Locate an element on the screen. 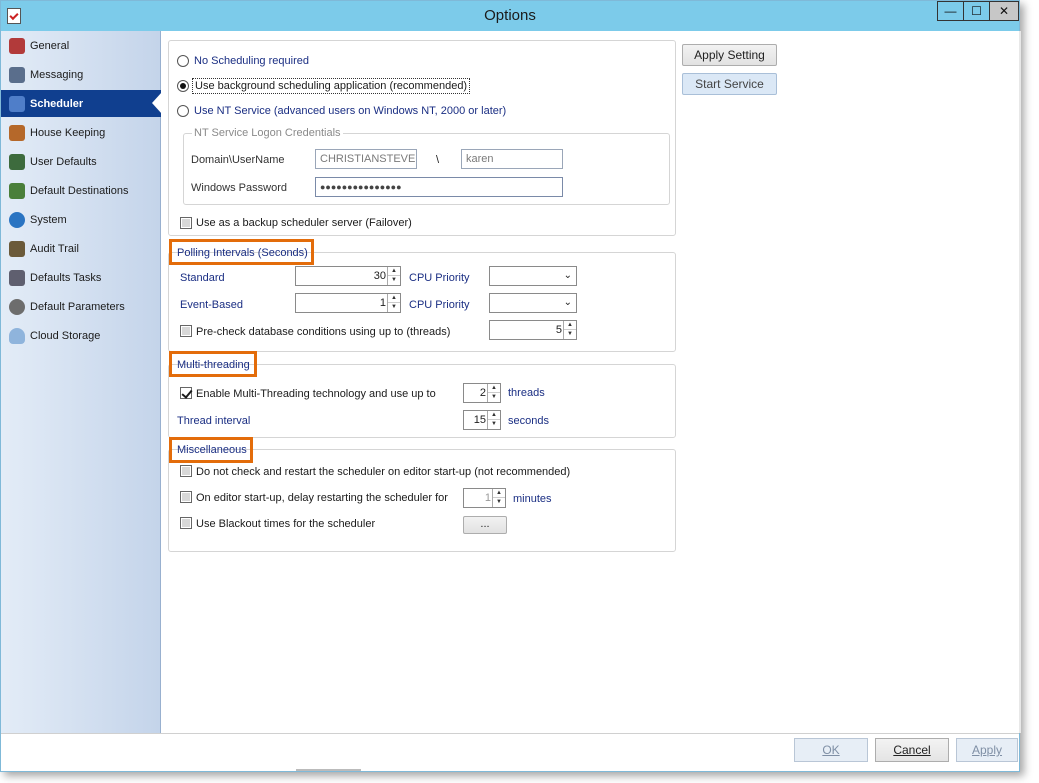 The image size is (1039, 783). sidebar-item-cloud-storage: Cloud Storage is located at coordinates (81, 335).